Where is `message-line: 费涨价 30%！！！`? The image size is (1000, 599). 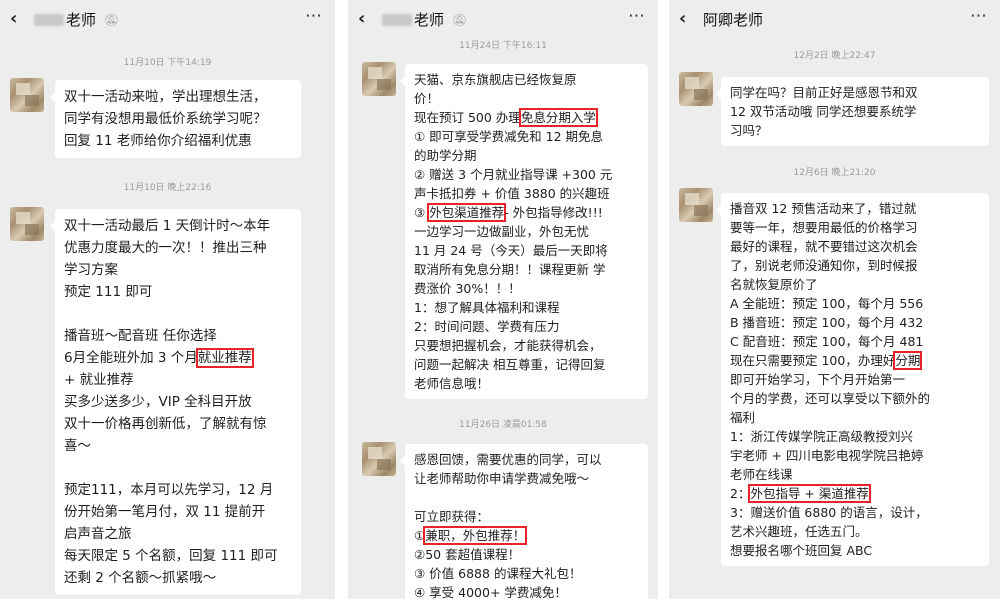
message-line: 费涨价 30%！！！ is located at coordinates (467, 288).